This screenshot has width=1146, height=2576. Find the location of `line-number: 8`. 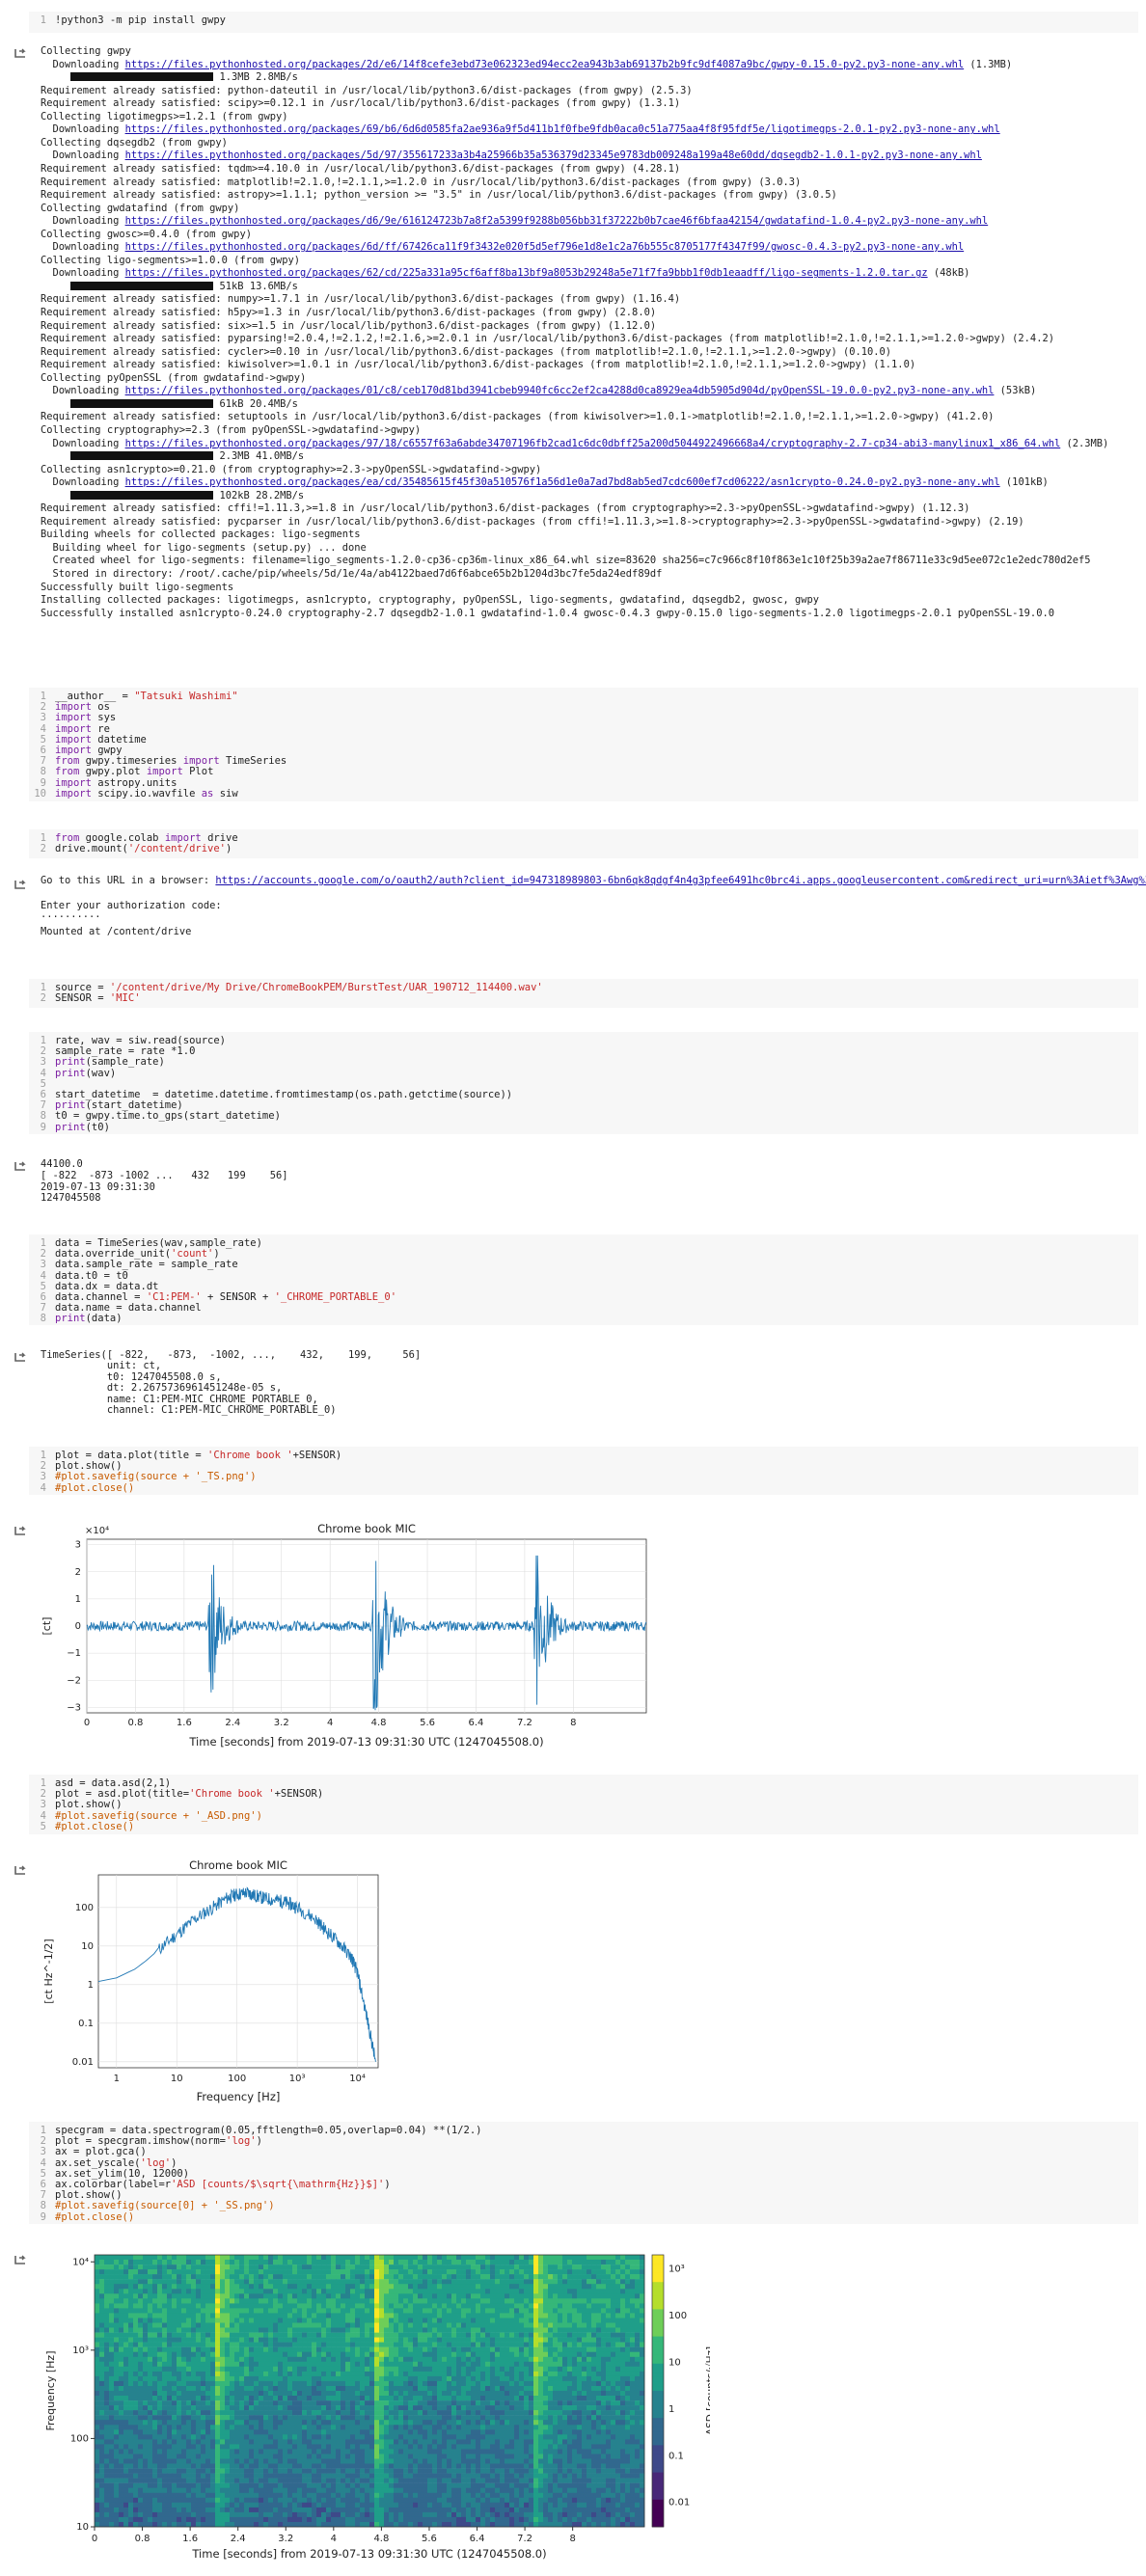

line-number: 8 is located at coordinates (43, 1116).